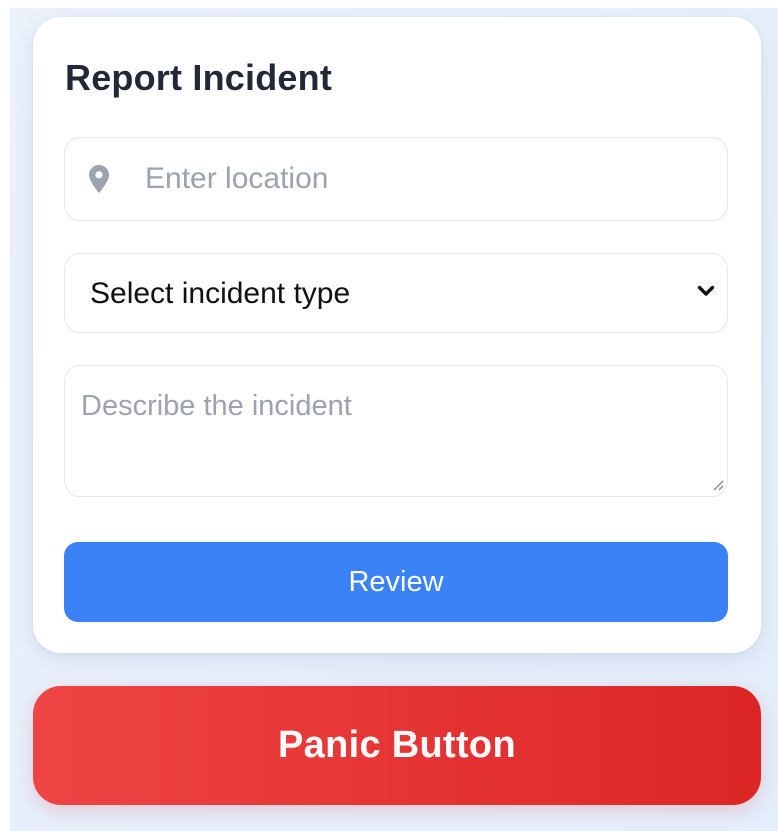  What do you see at coordinates (430, 179) in the screenshot?
I see `location-input` at bounding box center [430, 179].